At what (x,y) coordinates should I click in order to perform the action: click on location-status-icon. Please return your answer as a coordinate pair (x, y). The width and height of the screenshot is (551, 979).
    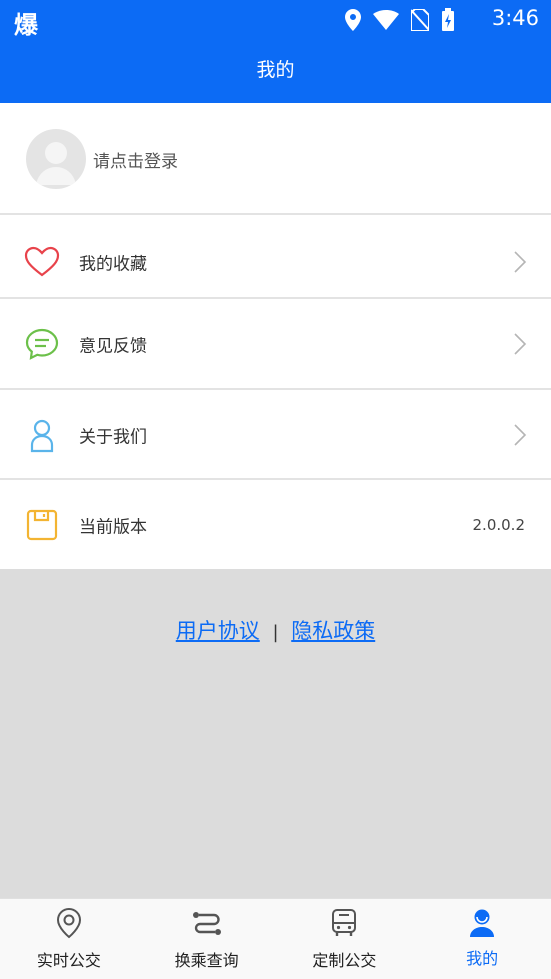
    Looking at the image, I should click on (353, 20).